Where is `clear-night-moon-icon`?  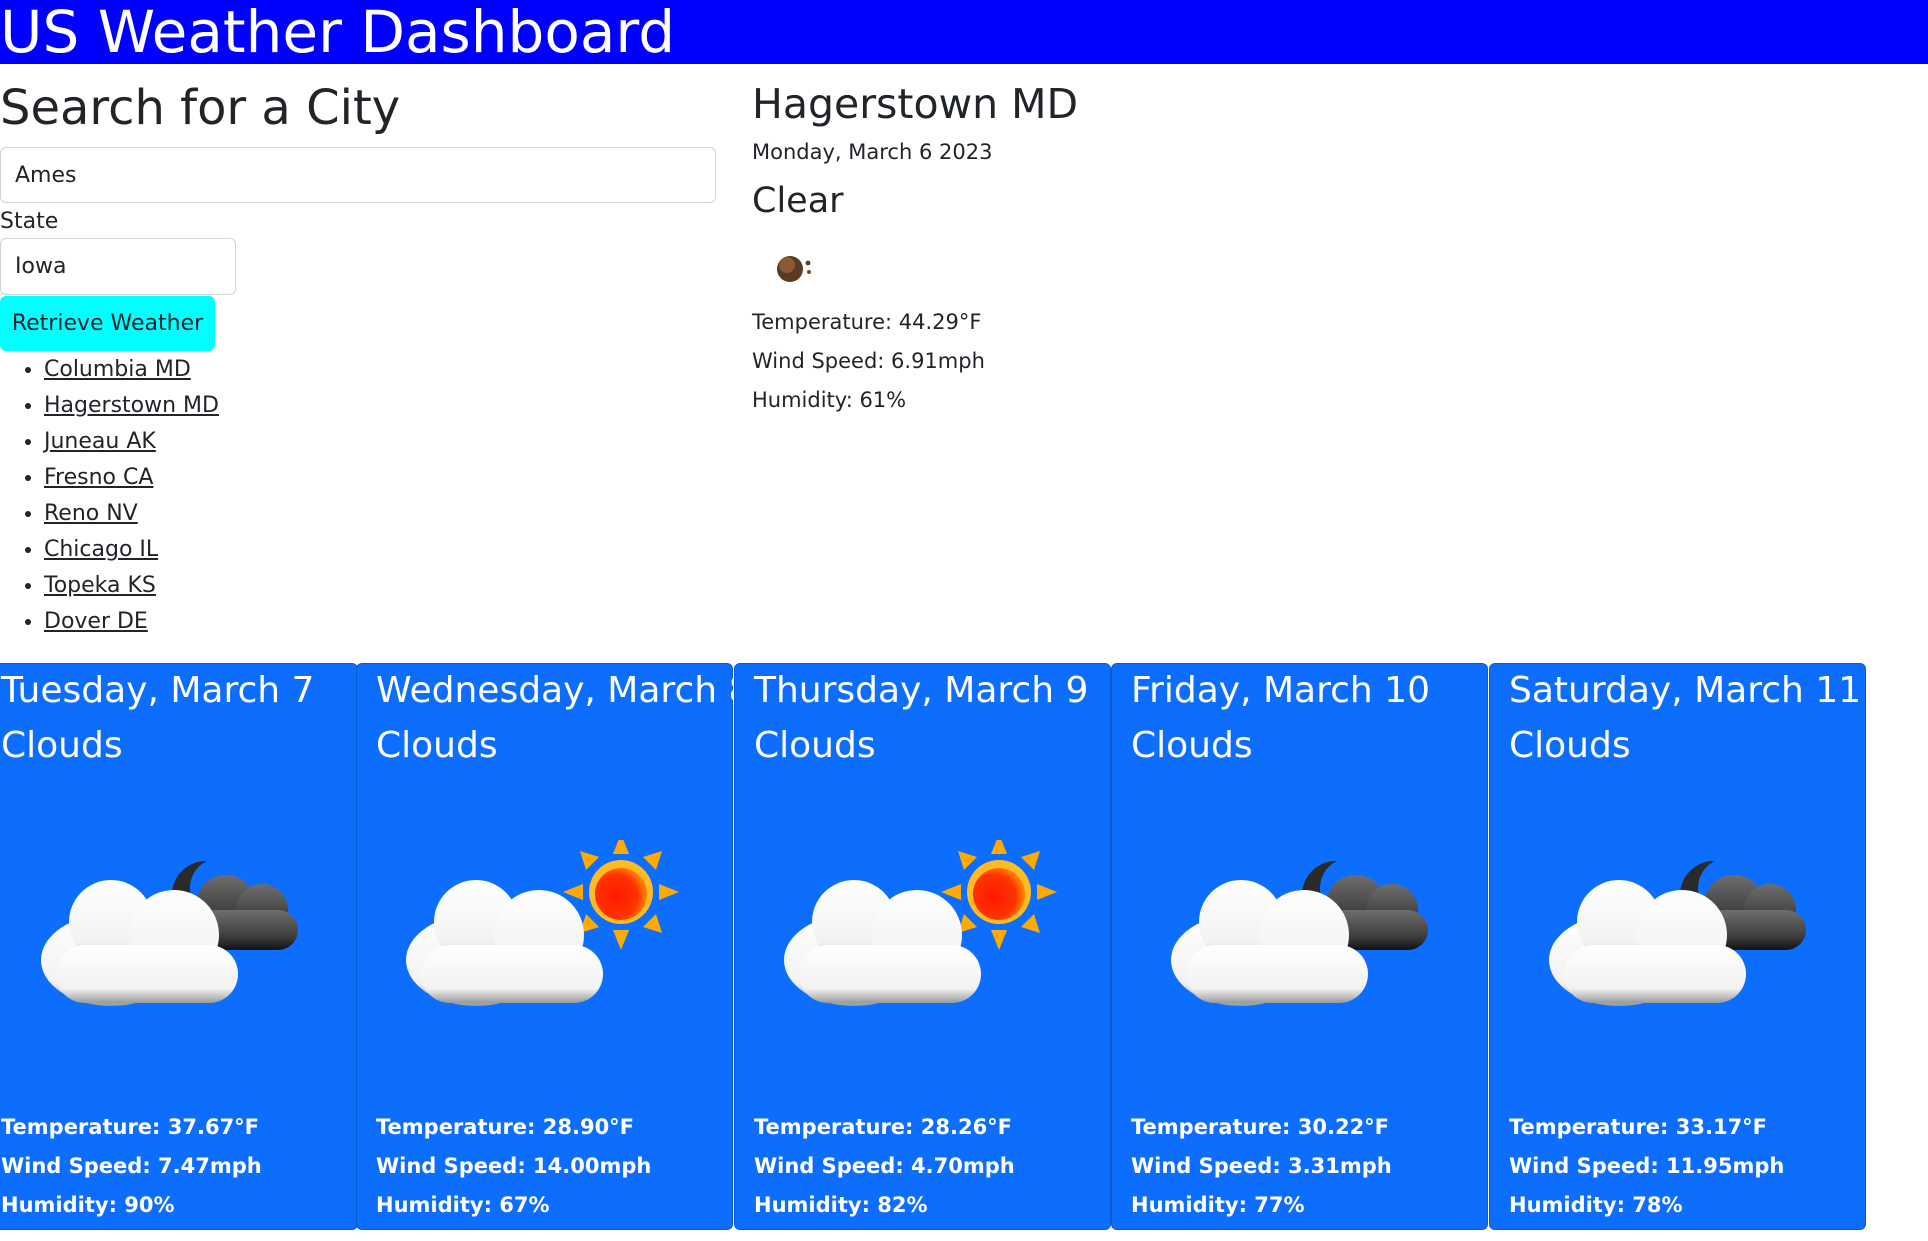 clear-night-moon-icon is located at coordinates (794, 269).